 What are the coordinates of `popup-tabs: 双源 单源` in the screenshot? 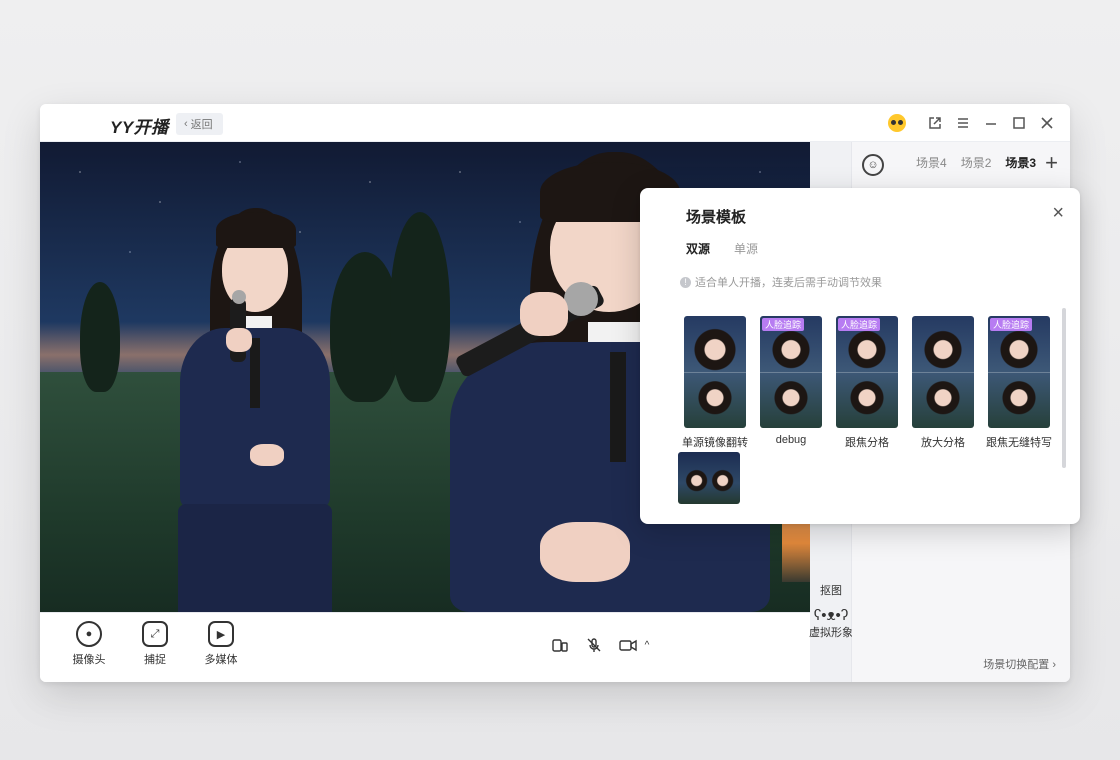 It's located at (722, 248).